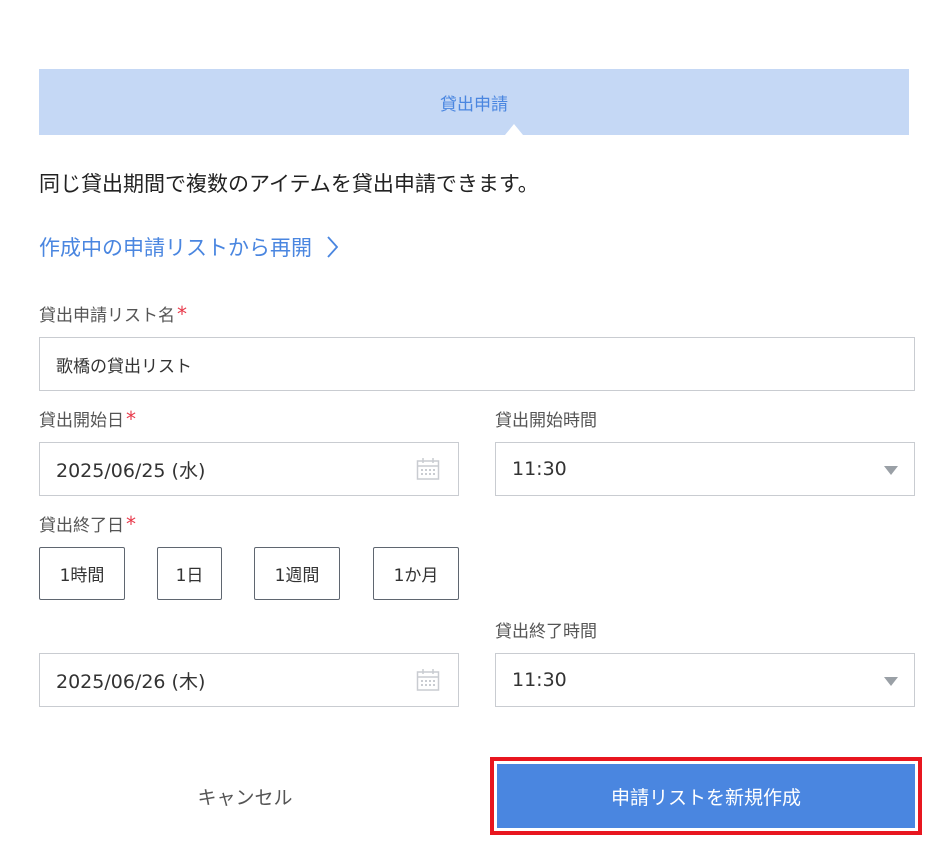 The image size is (949, 862). Describe the element at coordinates (546, 632) in the screenshot. I see `end-time-label: 貸出終了時間` at that location.